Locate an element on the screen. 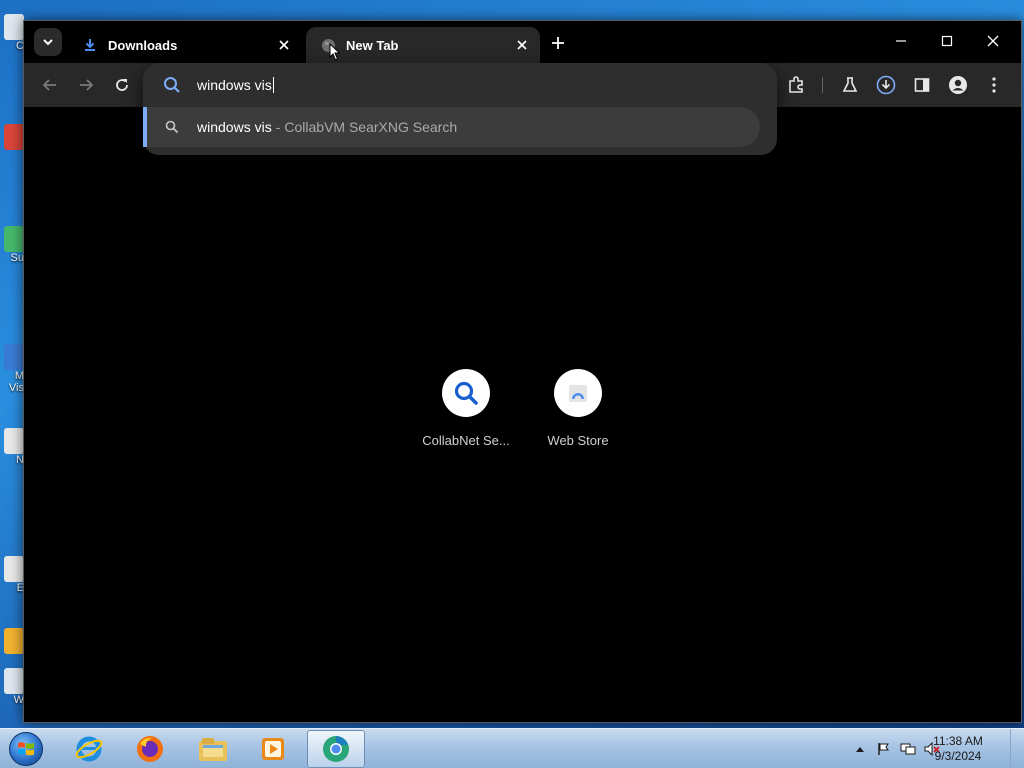 This screenshot has height=768, width=1024. internet-explorer-icon is located at coordinates (89, 749).